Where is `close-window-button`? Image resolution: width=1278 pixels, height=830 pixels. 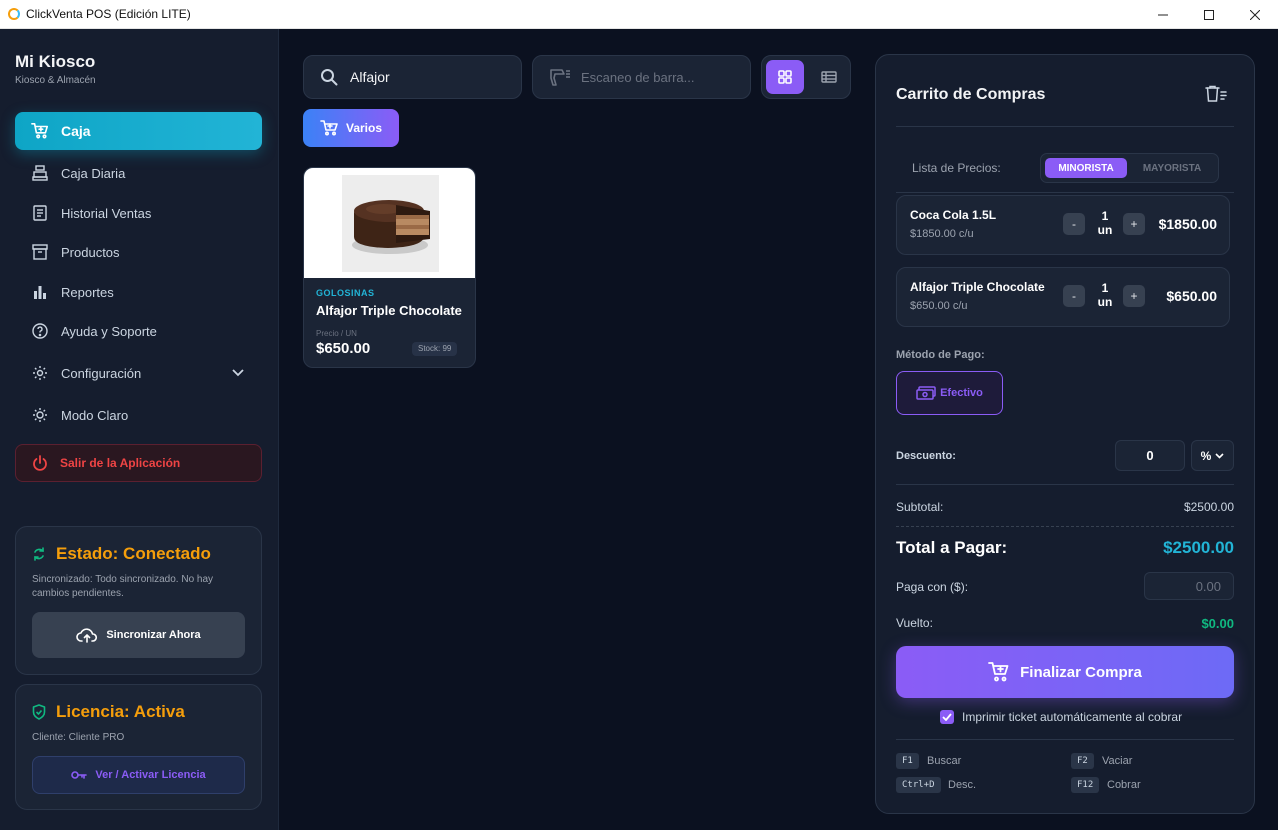
close-window-button is located at coordinates (1255, 14).